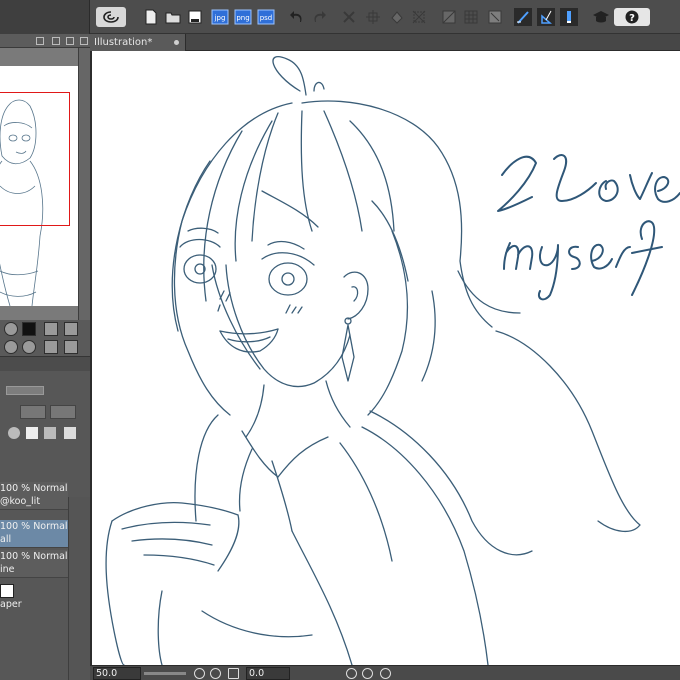  Describe the element at coordinates (6, 539) in the screenshot. I see `layer-name: all` at that location.